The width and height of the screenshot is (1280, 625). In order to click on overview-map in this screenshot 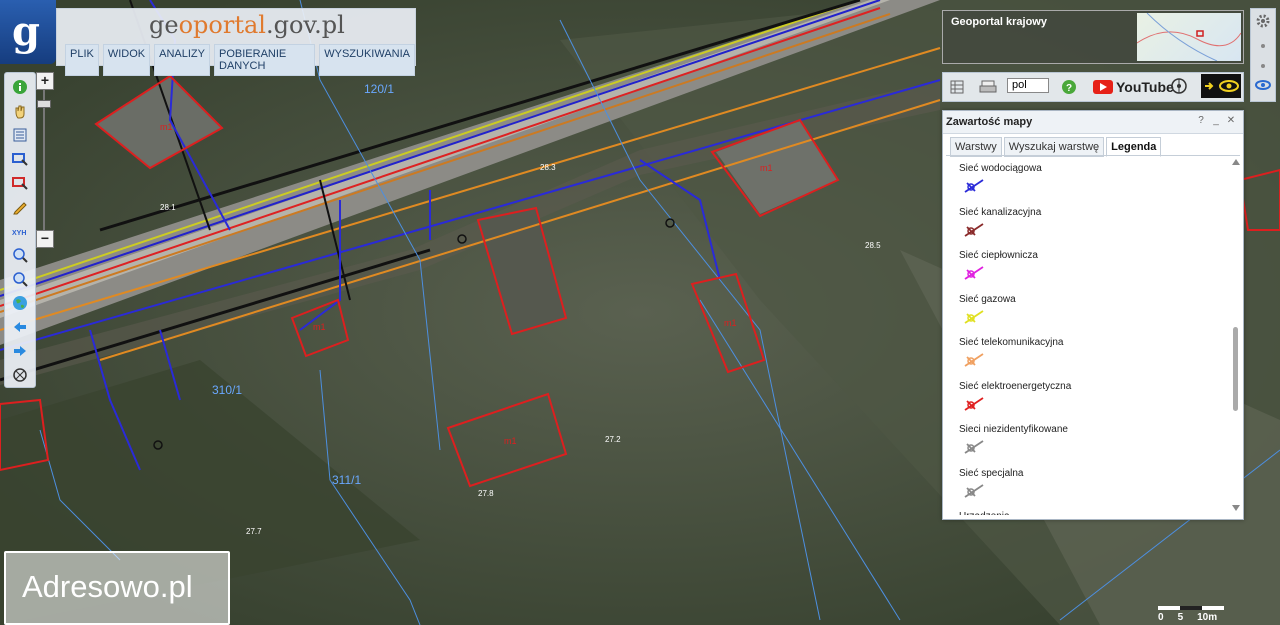, I will do `click(1189, 37)`.